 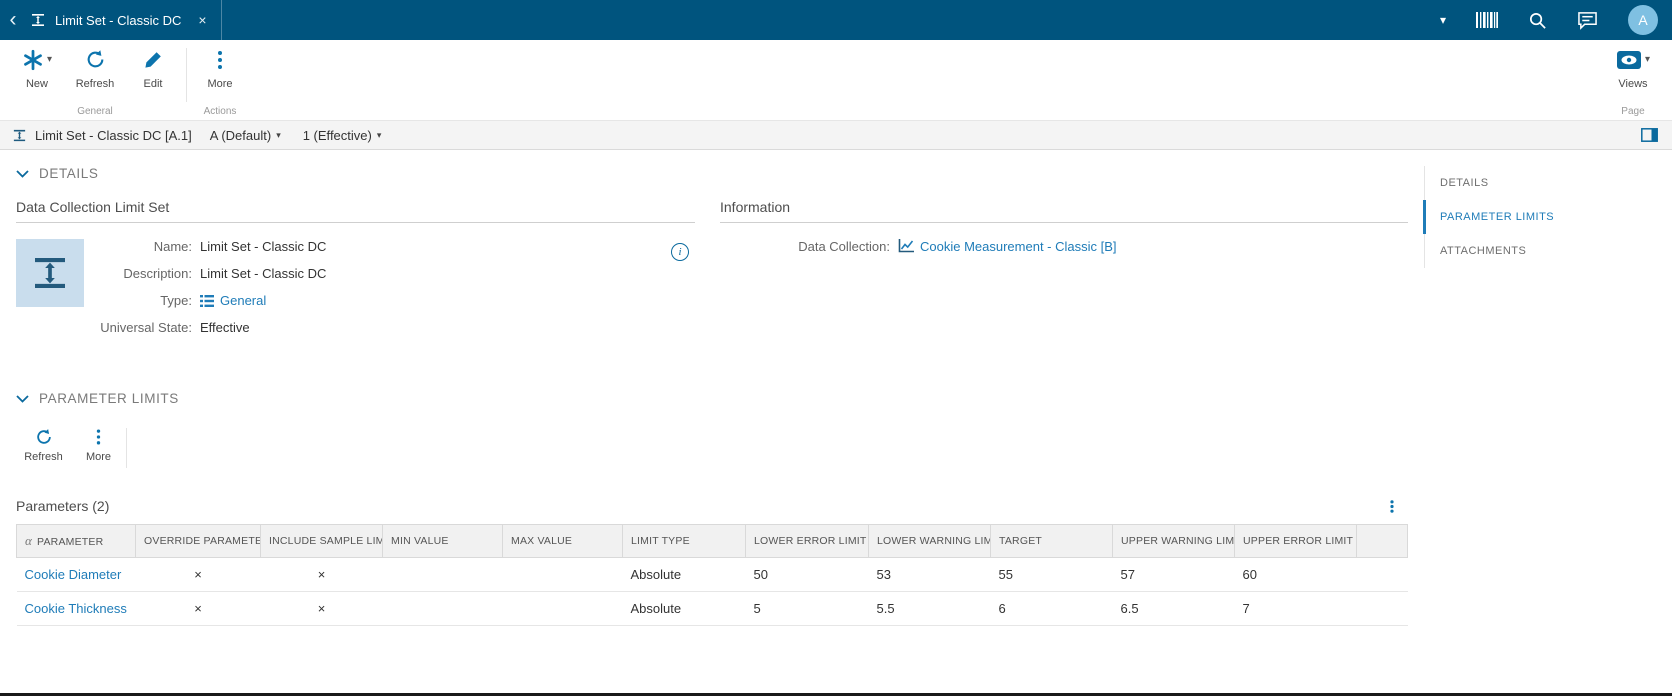 I want to click on col-lower-error-limit: LOWER ERROR LIMIT, so click(x=807, y=541).